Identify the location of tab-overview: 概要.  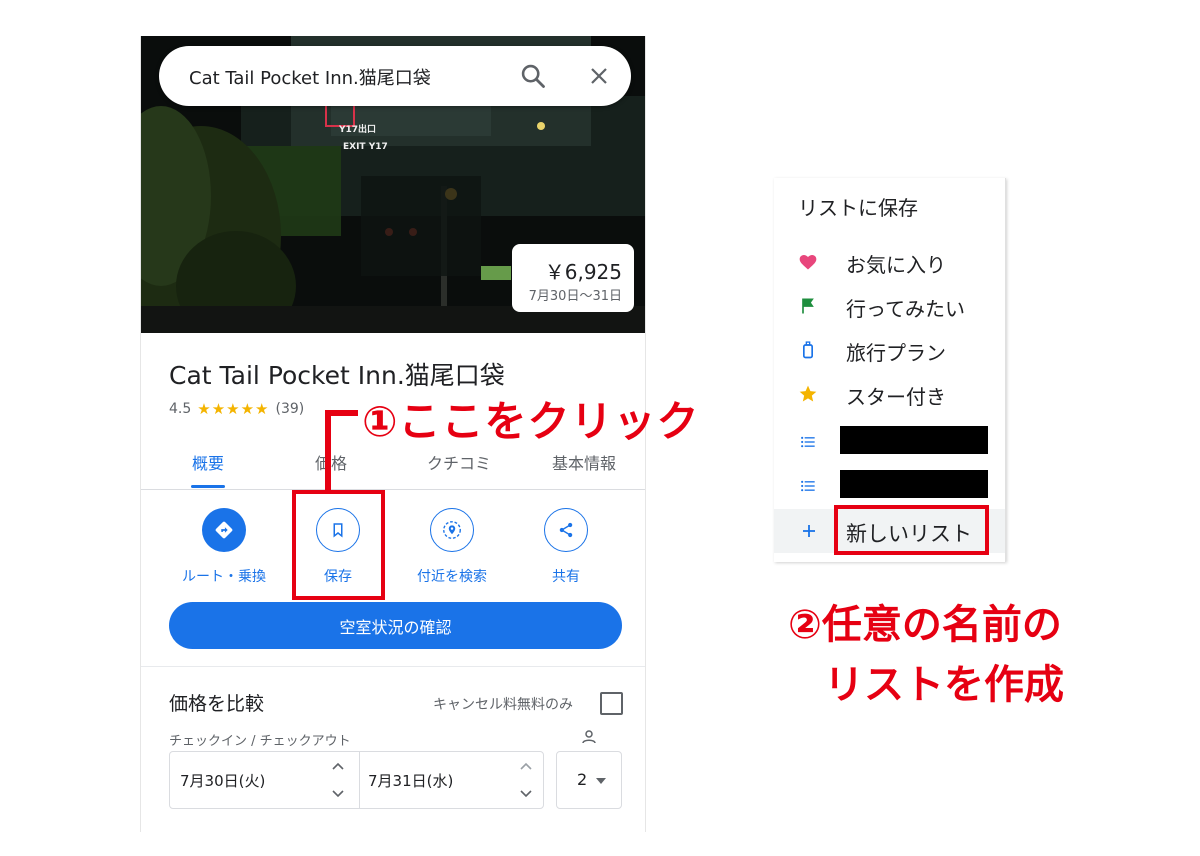
(208, 462).